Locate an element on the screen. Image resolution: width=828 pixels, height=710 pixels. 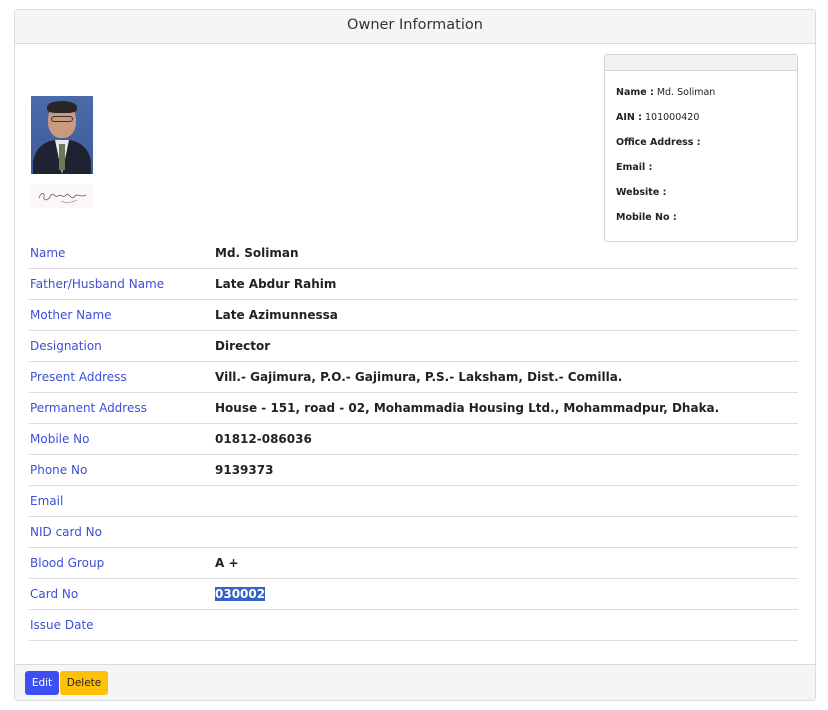
summary-ain: AIN : 101000420 is located at coordinates (658, 117).